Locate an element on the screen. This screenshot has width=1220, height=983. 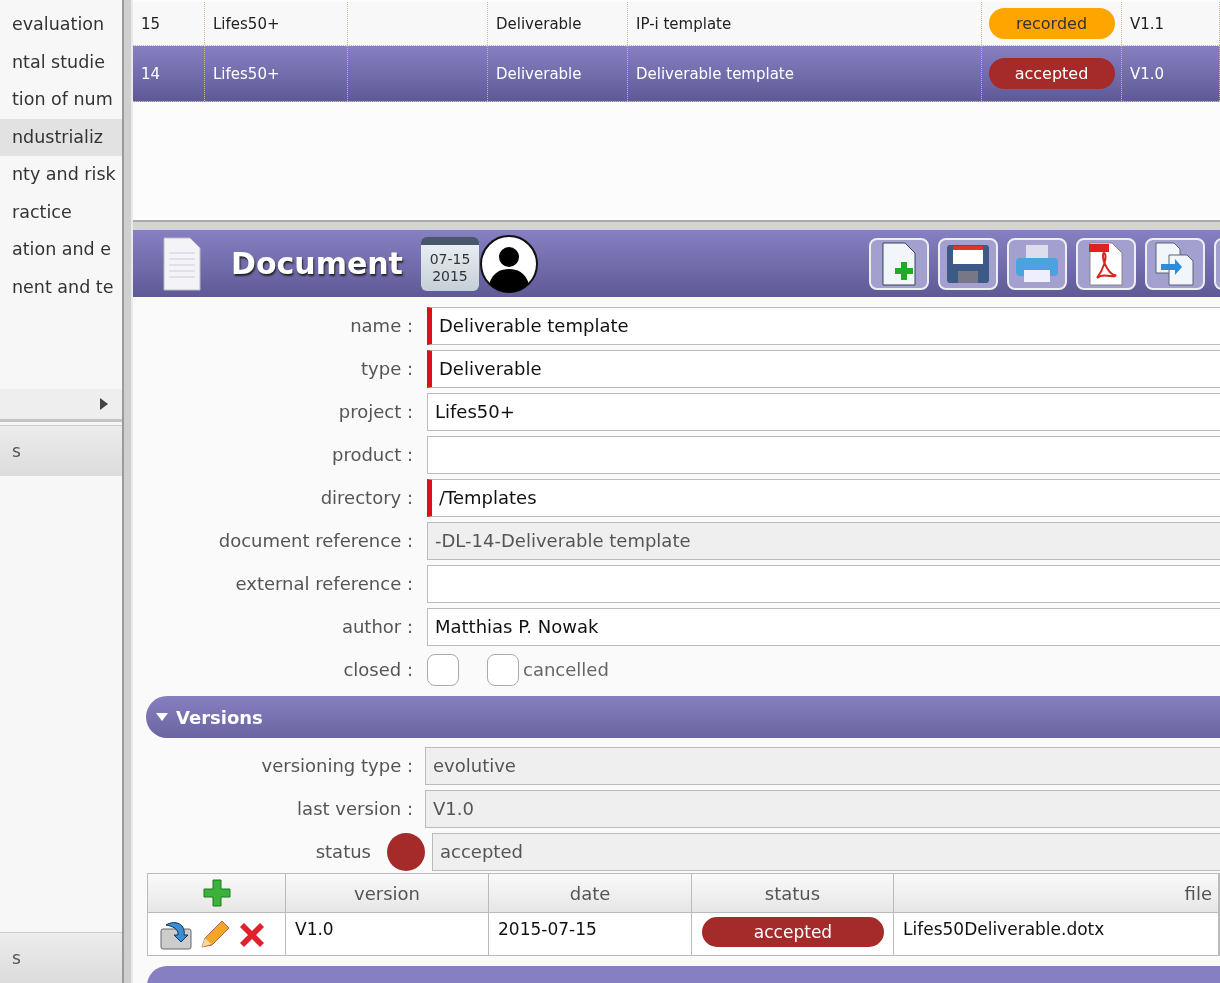
grid-row: 14 Lifes50+ Deliverable Deliverable template accepted V1.0 is located at coordinates (676, 74).